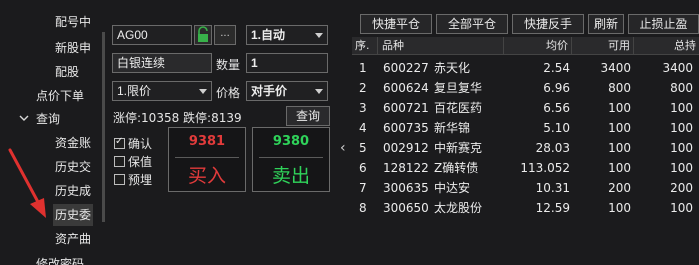 The height and width of the screenshot is (265, 699). Describe the element at coordinates (363, 88) in the screenshot. I see `cell-index: 2` at that location.